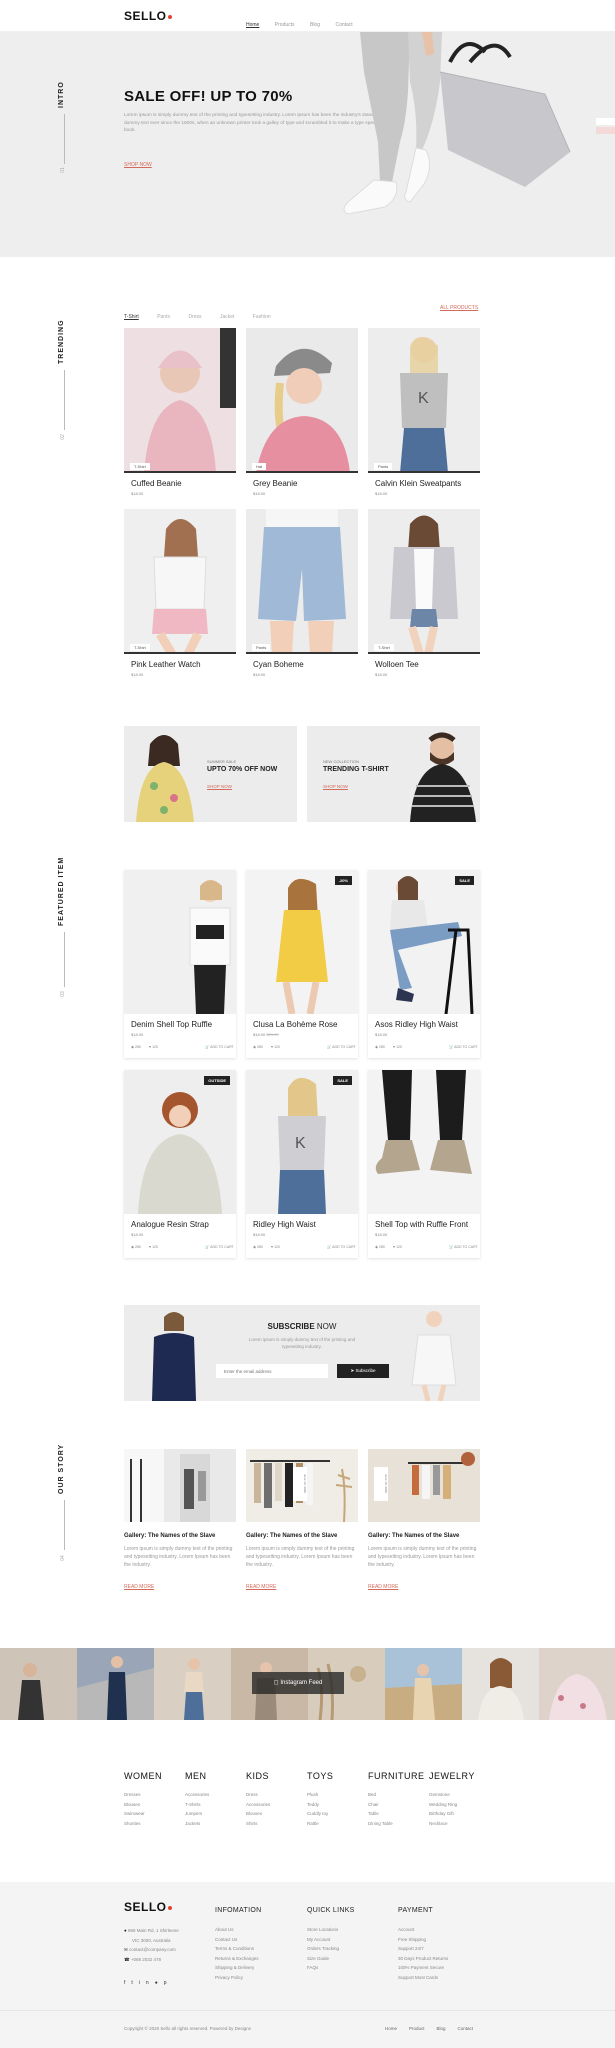 The width and height of the screenshot is (615, 2048). I want to click on footer-logo: SELLO, so click(148, 1907).